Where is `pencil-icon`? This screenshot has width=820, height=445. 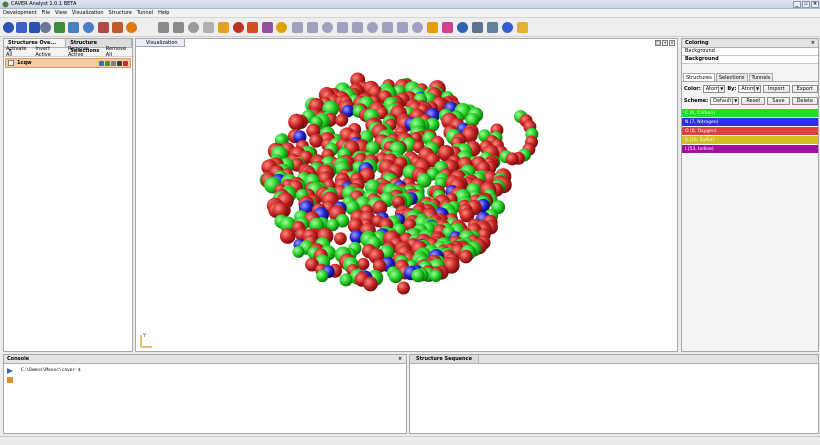 pencil-icon is located at coordinates (223, 27).